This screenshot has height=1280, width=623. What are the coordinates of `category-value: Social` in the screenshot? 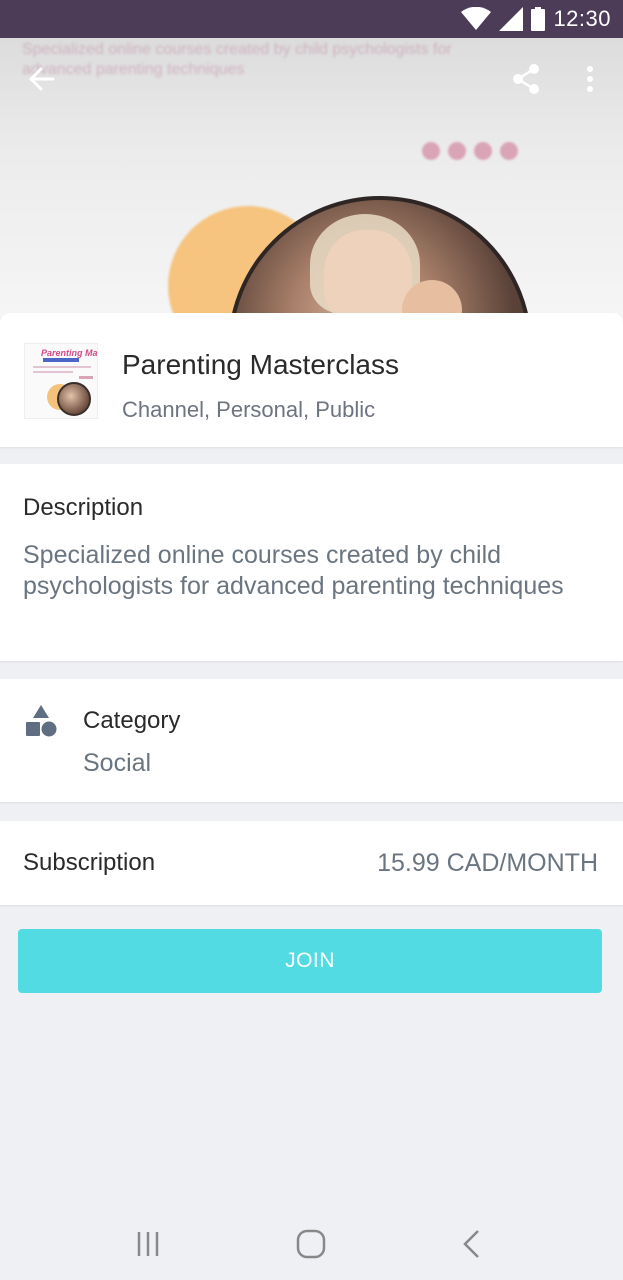 It's located at (117, 763).